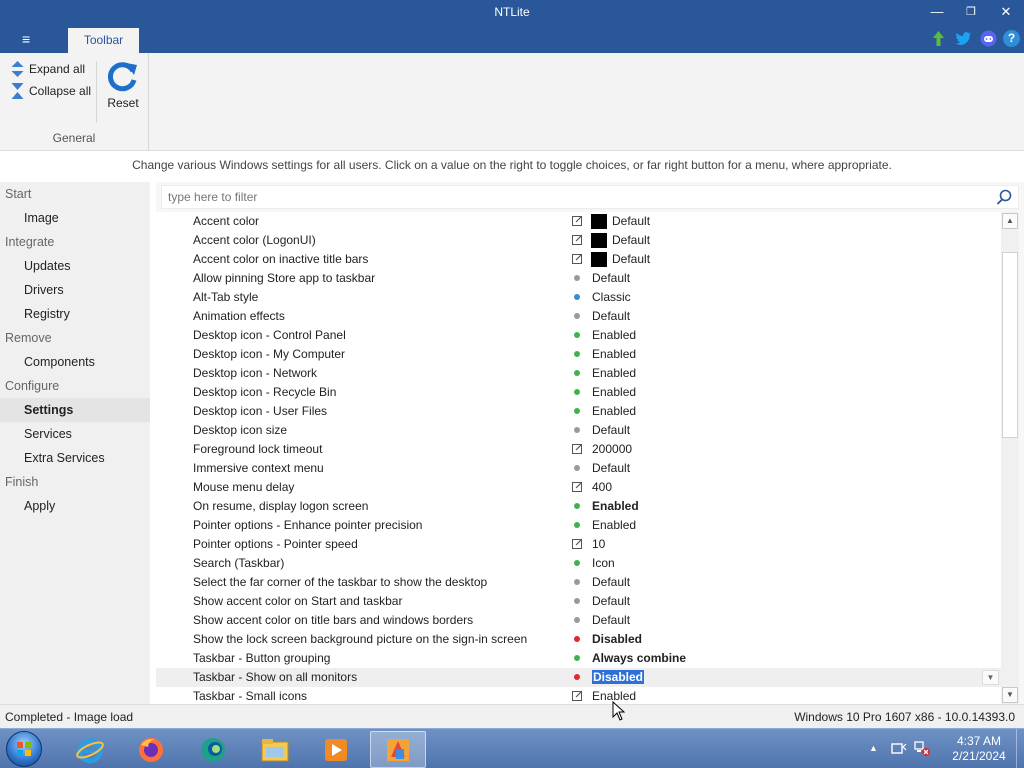 The image size is (1024, 768). I want to click on sidebar-category-configure: Configure, so click(75, 386).